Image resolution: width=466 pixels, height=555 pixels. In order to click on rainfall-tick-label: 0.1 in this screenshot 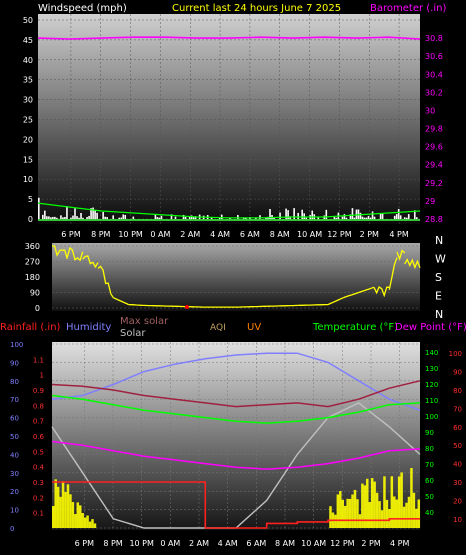, I will do `click(38, 514)`.